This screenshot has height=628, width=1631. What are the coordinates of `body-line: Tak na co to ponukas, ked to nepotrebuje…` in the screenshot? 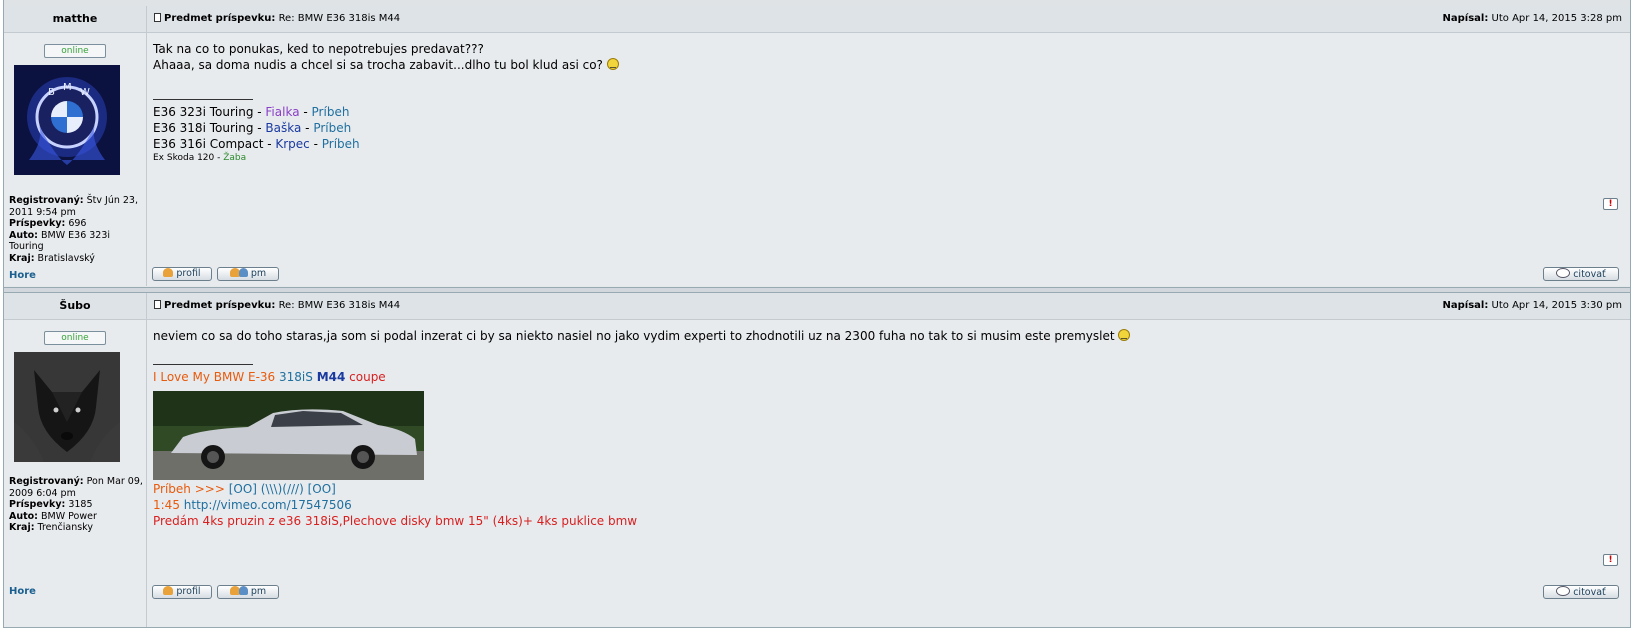 It's located at (318, 49).